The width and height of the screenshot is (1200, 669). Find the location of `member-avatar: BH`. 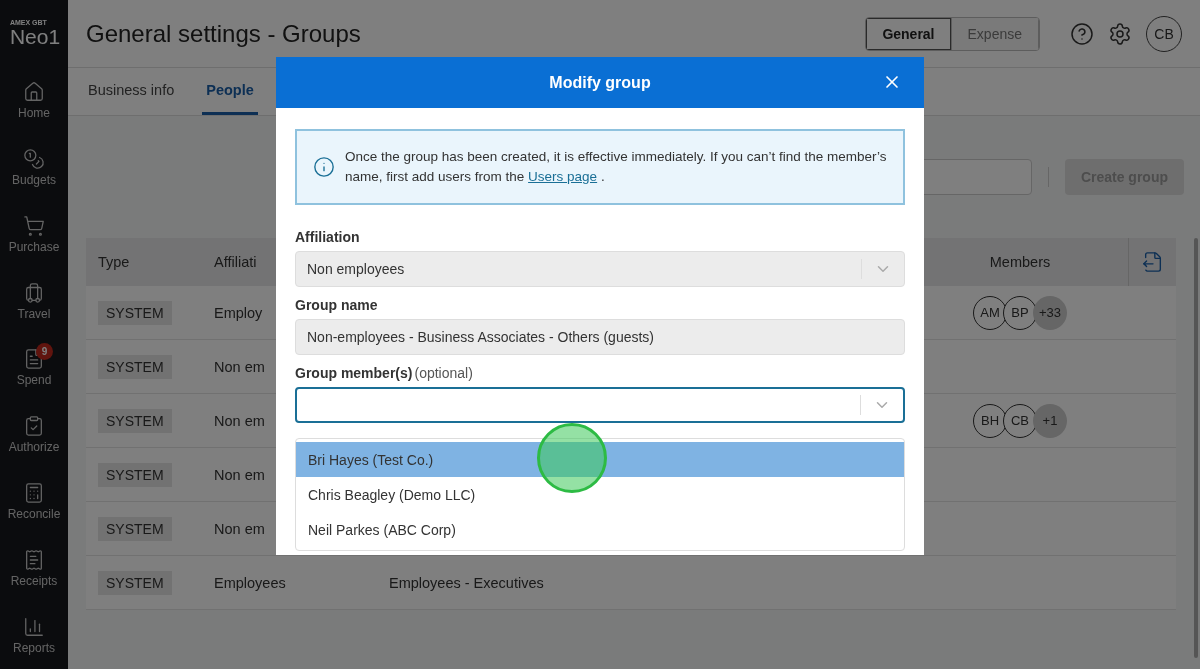

member-avatar: BH is located at coordinates (990, 420).